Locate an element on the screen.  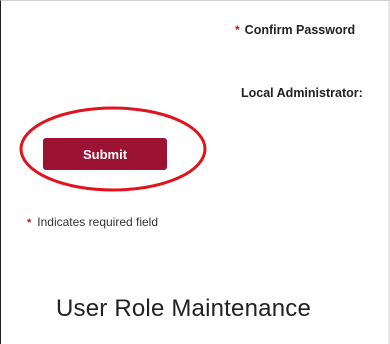
local-administrator-label: Local Administrator: is located at coordinates (302, 93).